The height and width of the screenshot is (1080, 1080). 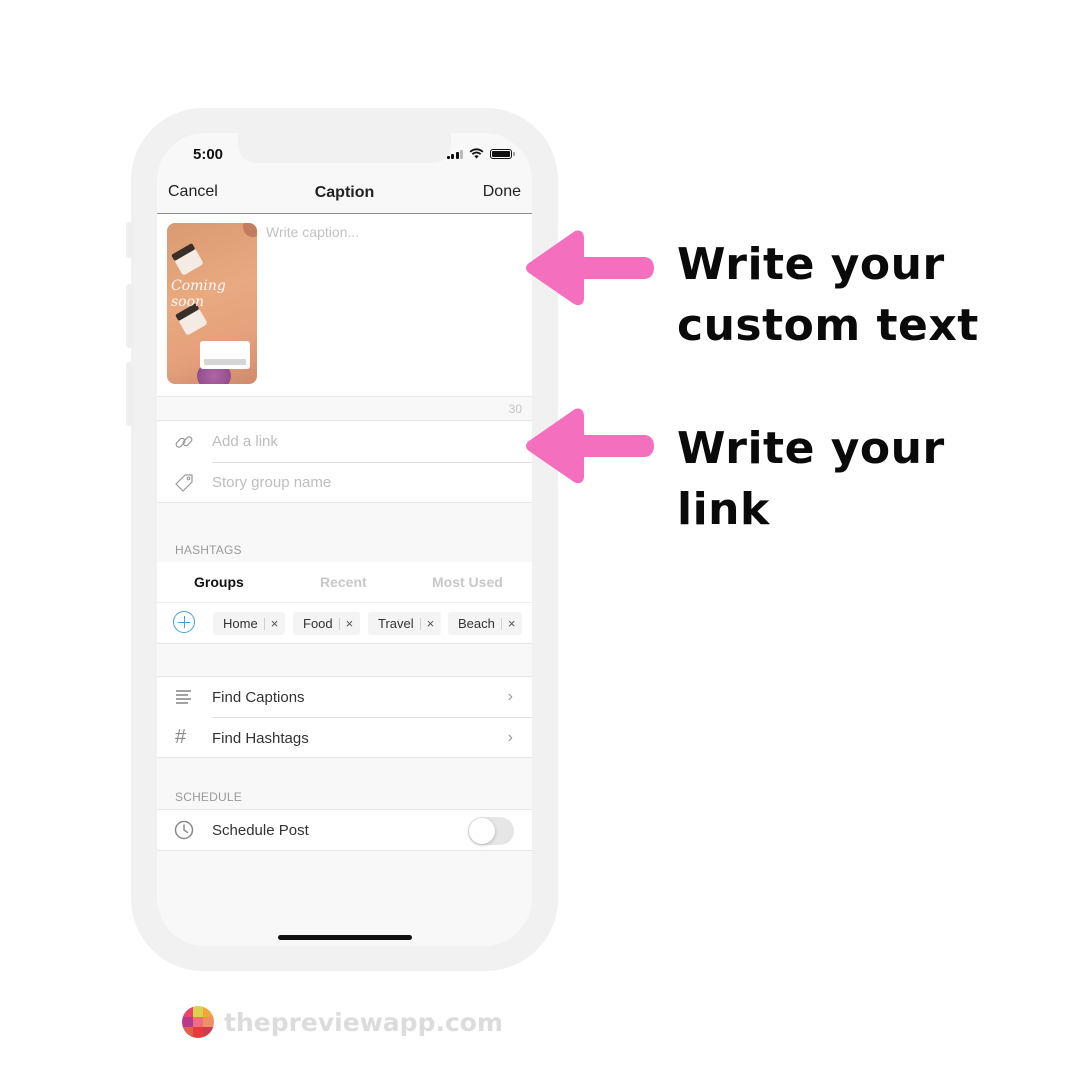 What do you see at coordinates (198, 294) in the screenshot?
I see `thumbnail-text: Coming soon` at bounding box center [198, 294].